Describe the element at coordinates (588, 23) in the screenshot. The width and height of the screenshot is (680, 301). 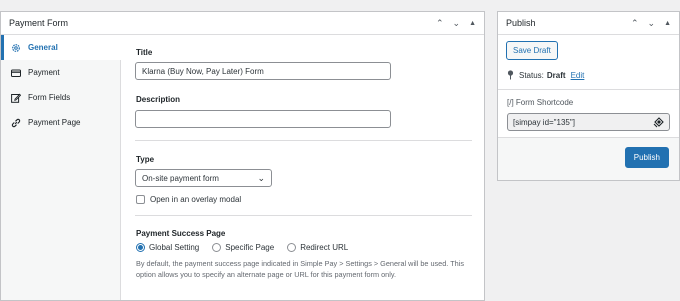
I see `publish-header: Publish ⌃ ⌄ ▲` at that location.